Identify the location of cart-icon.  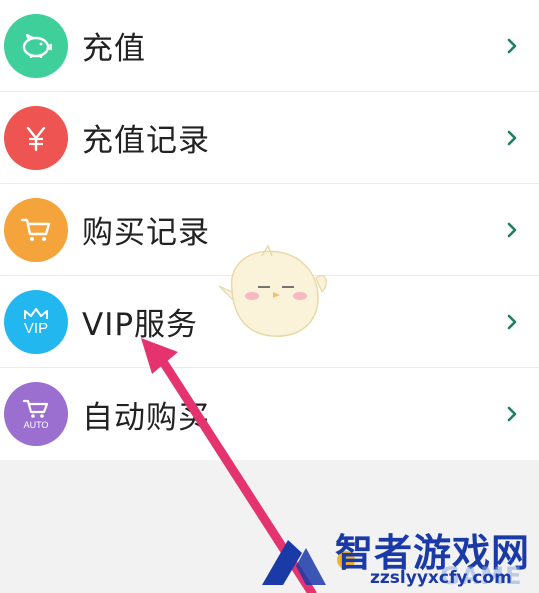
(36, 229).